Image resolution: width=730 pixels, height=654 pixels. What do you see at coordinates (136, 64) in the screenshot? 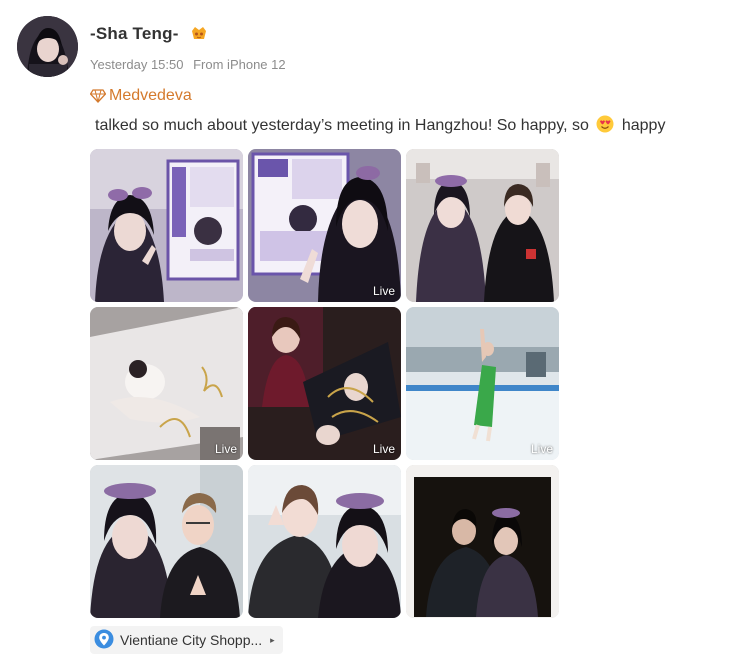
I see `post-timestamp: Yesterday 15:50` at bounding box center [136, 64].